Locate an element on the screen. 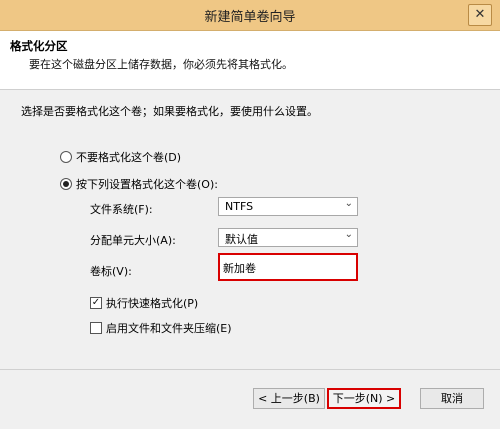  checkmark-icon: ✓ is located at coordinates (96, 303).